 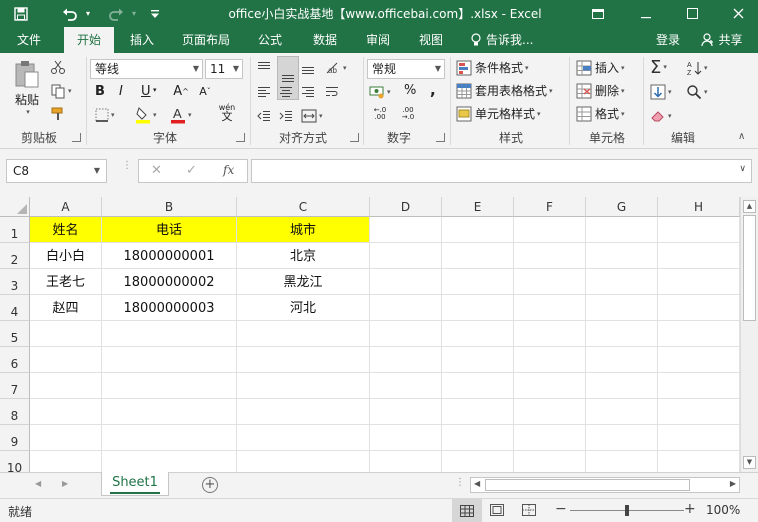 I want to click on bold-button: B, so click(x=100, y=91).